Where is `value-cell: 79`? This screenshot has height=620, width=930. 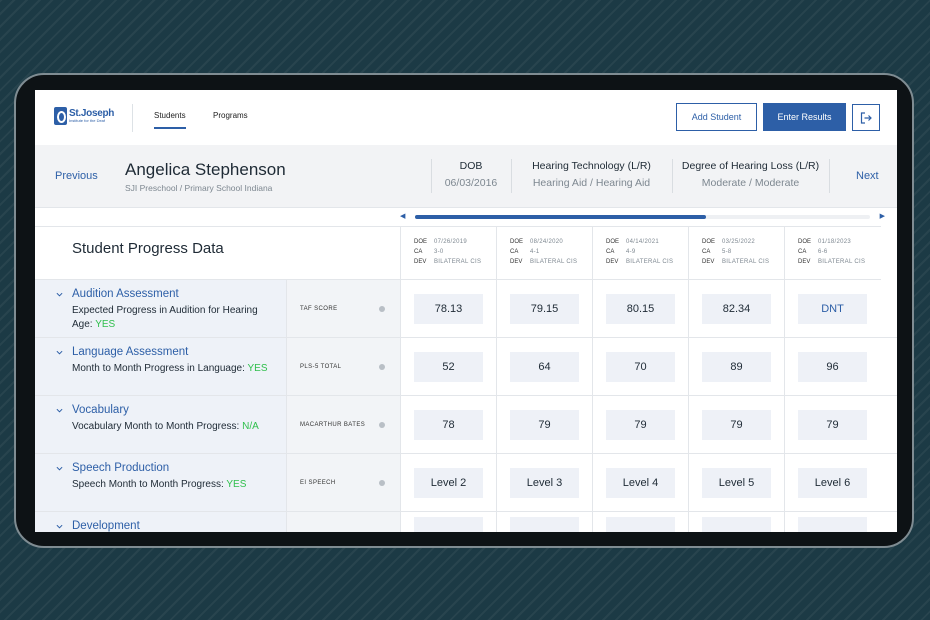
value-cell: 79 is located at coordinates (832, 424).